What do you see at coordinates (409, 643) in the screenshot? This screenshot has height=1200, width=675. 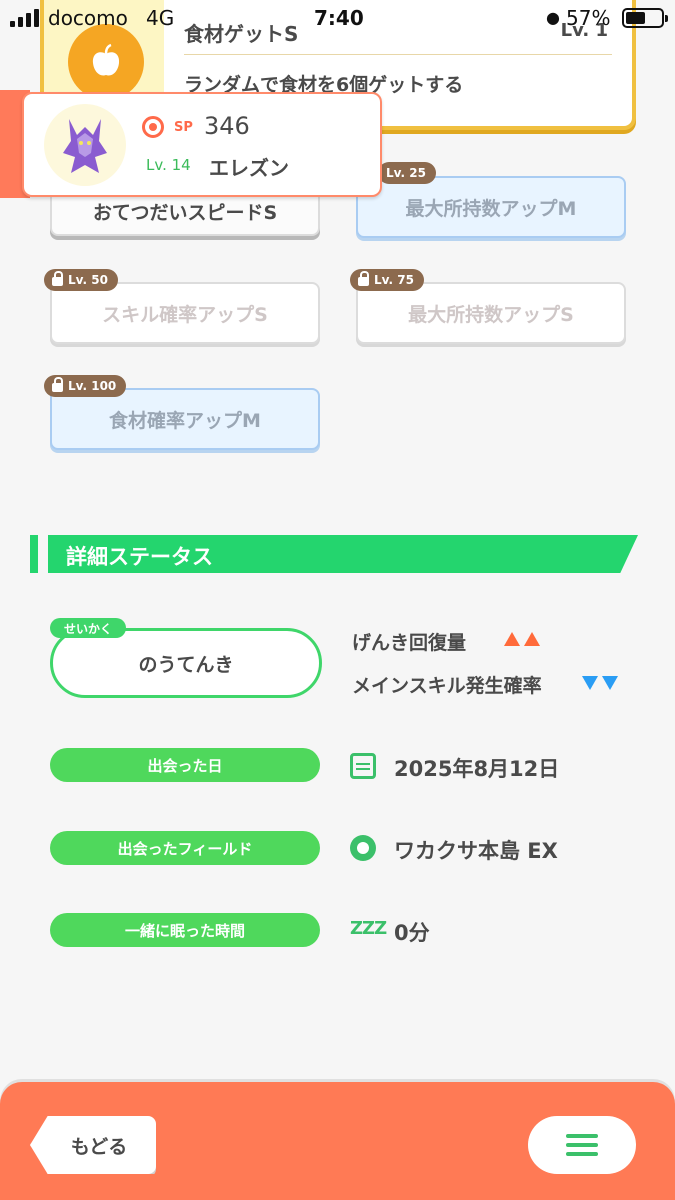 I see `nature-up-effect: げんき回復量` at bounding box center [409, 643].